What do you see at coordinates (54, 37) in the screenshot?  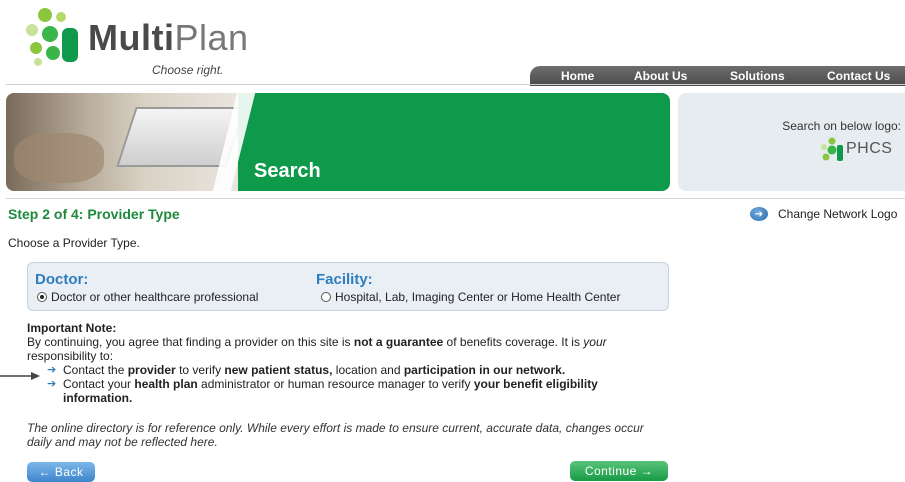 I see `logo-dots-icon` at bounding box center [54, 37].